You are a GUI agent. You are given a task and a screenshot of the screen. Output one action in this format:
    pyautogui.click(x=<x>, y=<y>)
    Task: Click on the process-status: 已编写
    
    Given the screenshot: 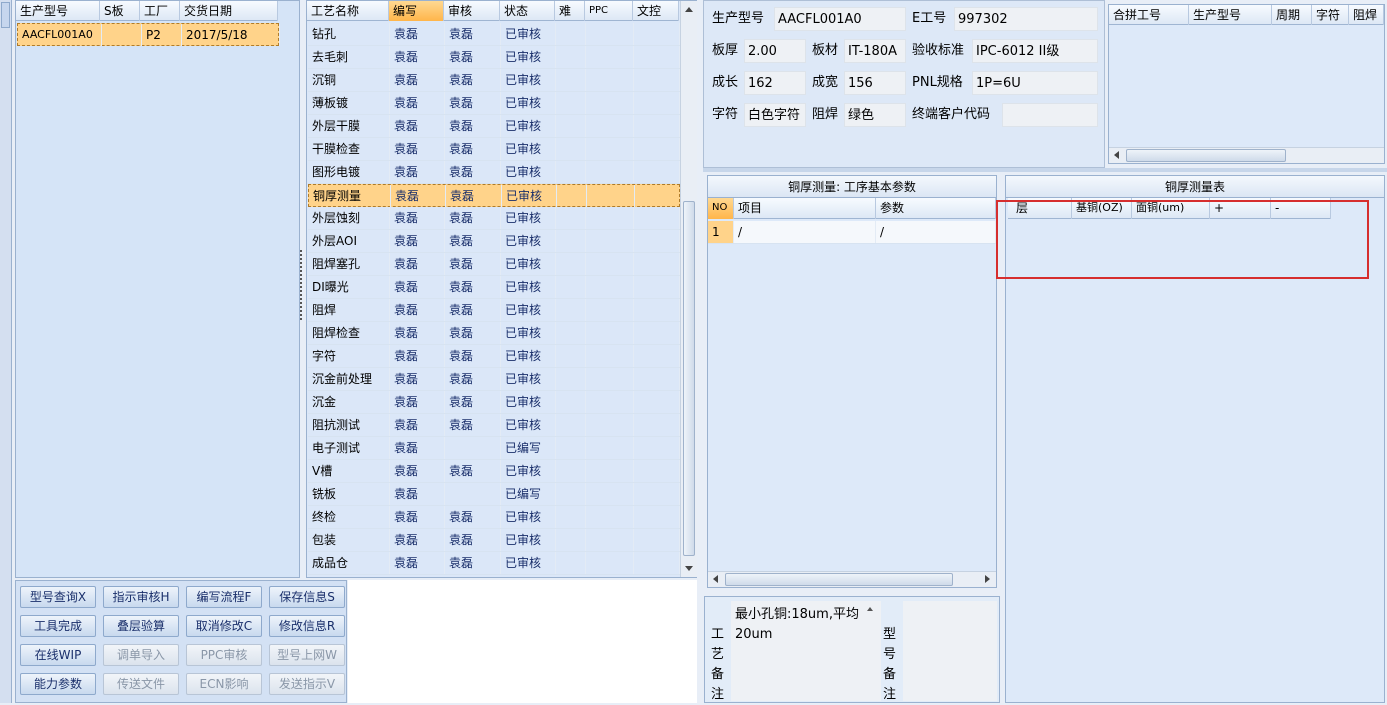 What is the action you would take?
    pyautogui.click(x=528, y=494)
    